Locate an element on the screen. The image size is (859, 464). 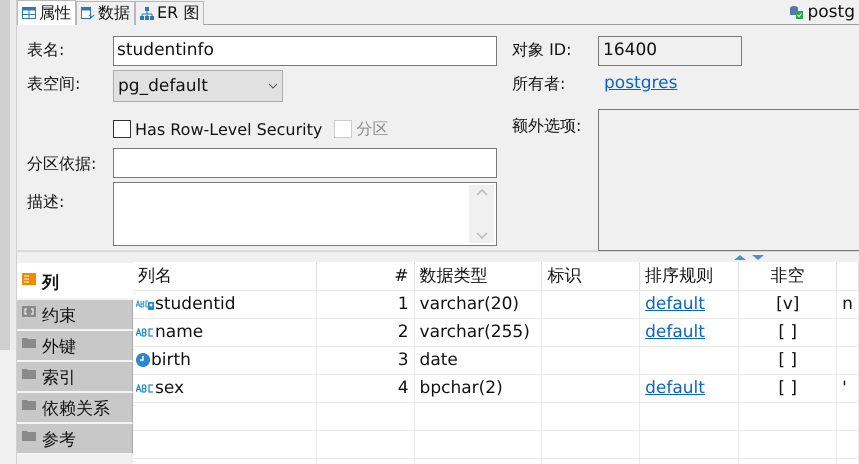
table-cell: varchar(20) is located at coordinates (478, 304).